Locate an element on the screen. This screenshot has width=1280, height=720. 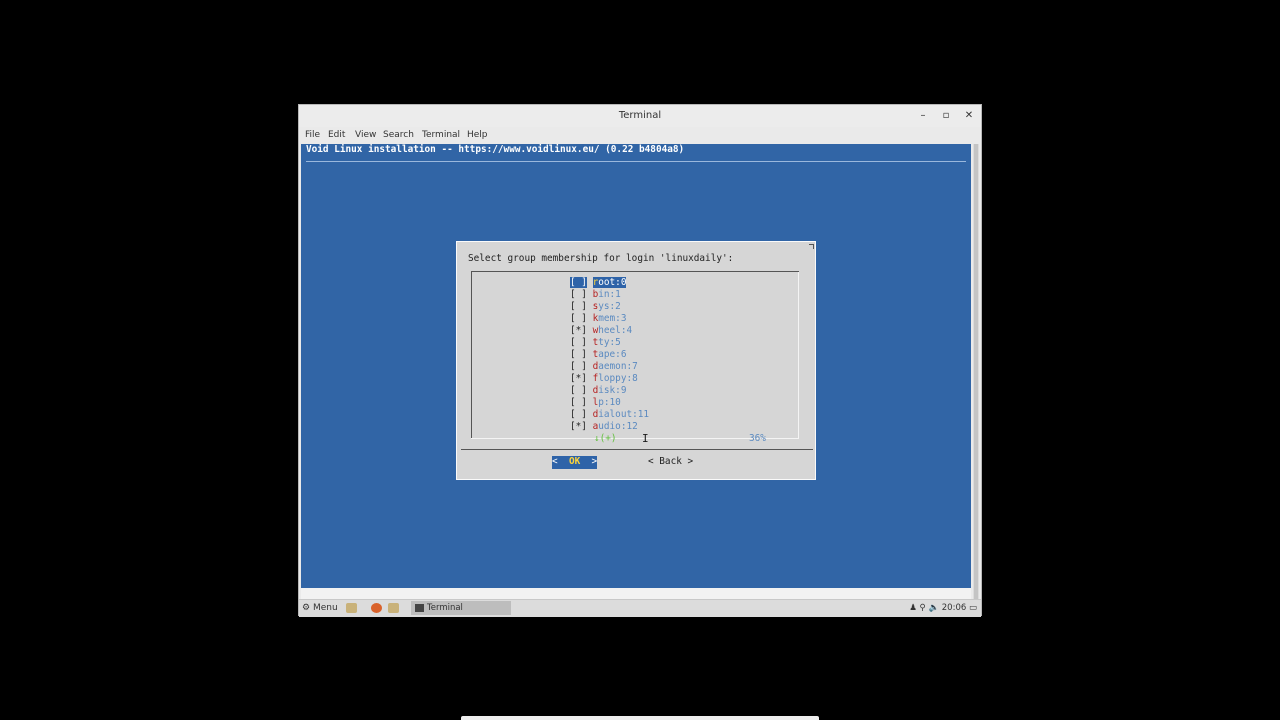
group-label: disk:9 is located at coordinates (610, 390).